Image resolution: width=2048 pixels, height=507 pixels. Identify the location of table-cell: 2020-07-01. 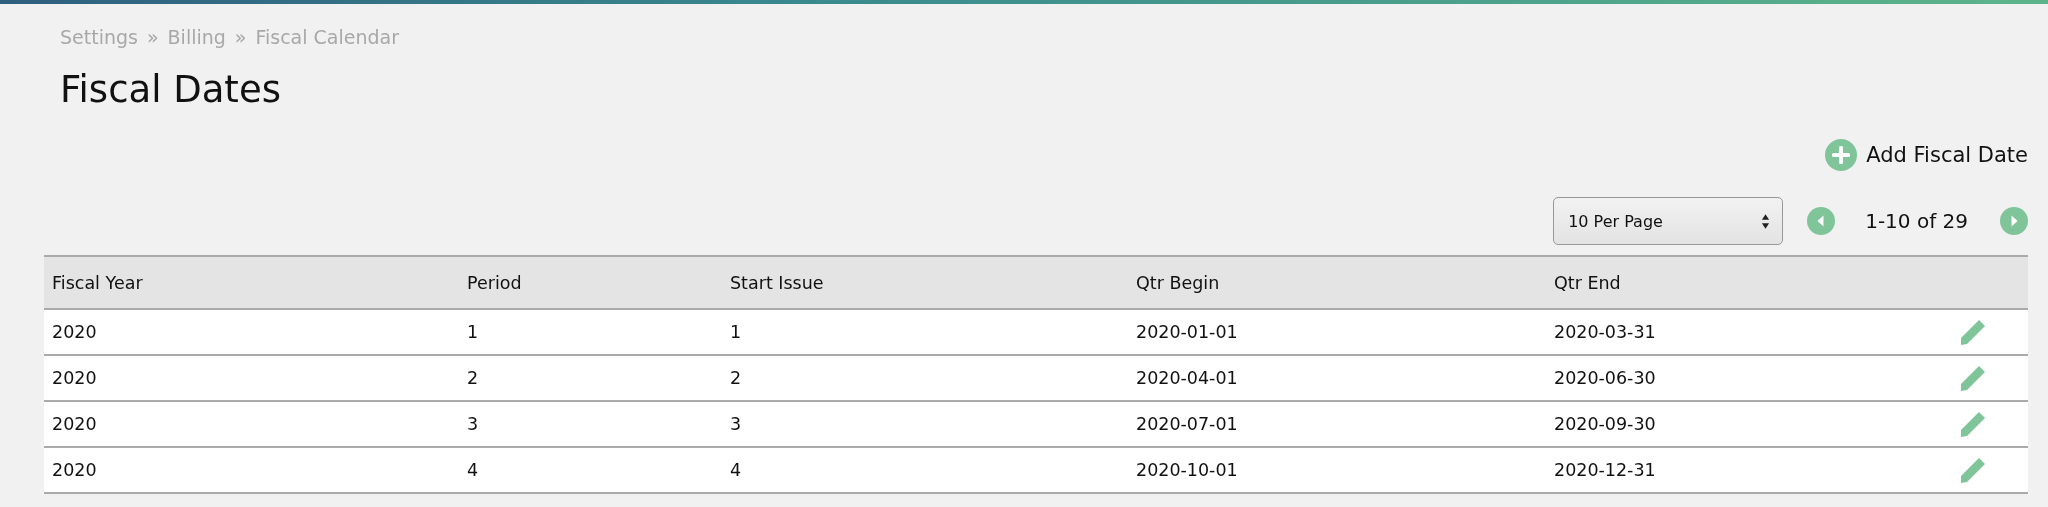
(1337, 424).